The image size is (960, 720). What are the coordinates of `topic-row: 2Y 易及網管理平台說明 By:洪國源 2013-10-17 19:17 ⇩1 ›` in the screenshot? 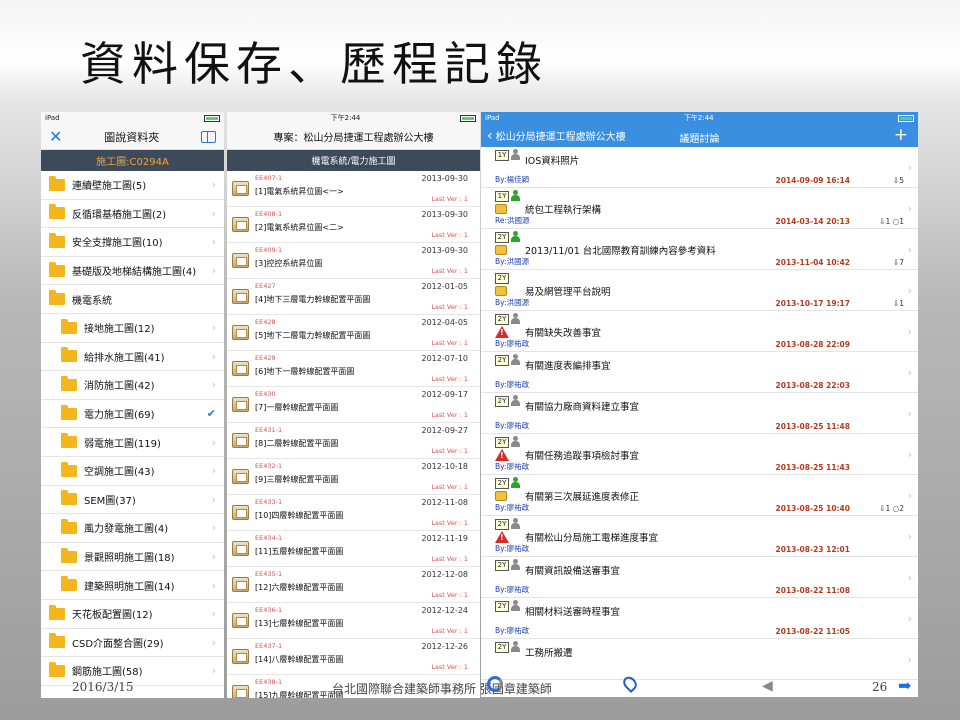 It's located at (699, 290).